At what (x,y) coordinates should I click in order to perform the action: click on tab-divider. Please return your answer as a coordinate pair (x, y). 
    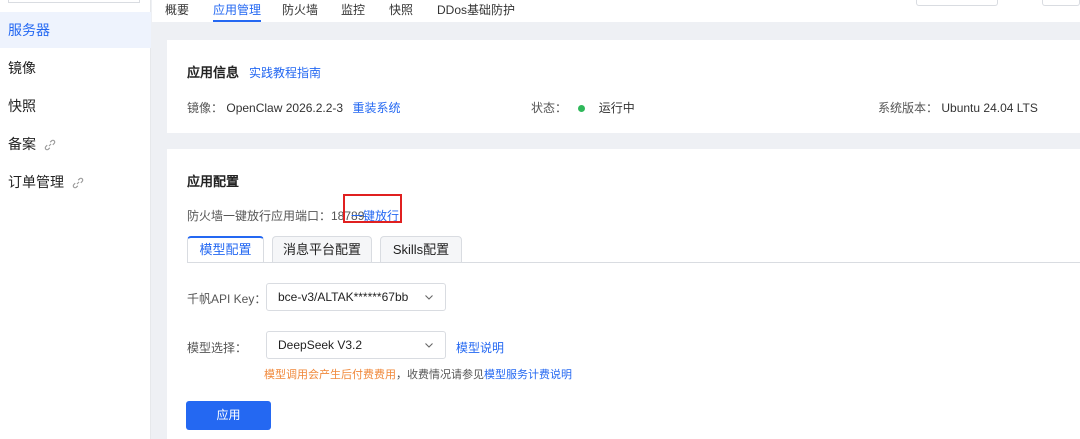
    Looking at the image, I should click on (633, 262).